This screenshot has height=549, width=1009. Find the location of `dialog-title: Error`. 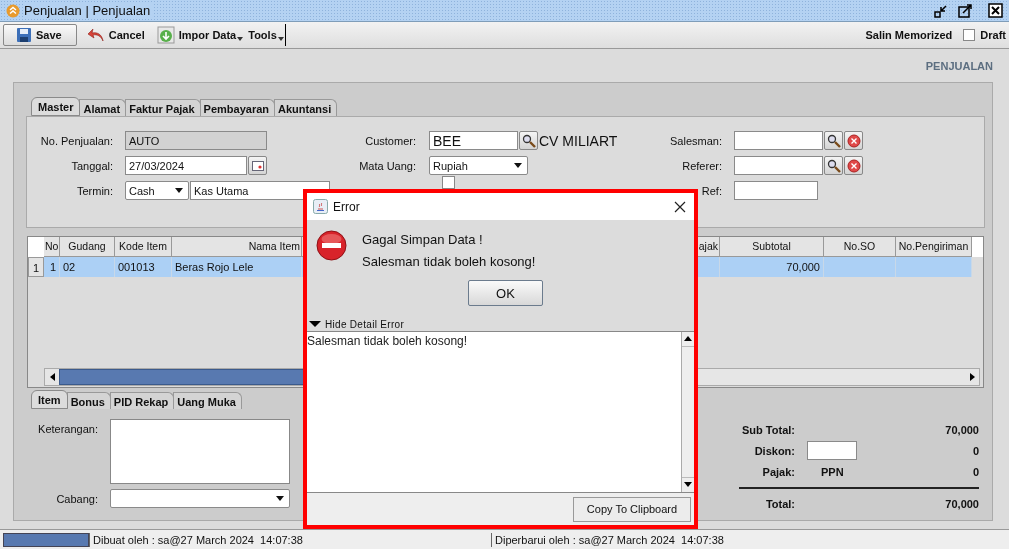

dialog-title: Error is located at coordinates (346, 206).